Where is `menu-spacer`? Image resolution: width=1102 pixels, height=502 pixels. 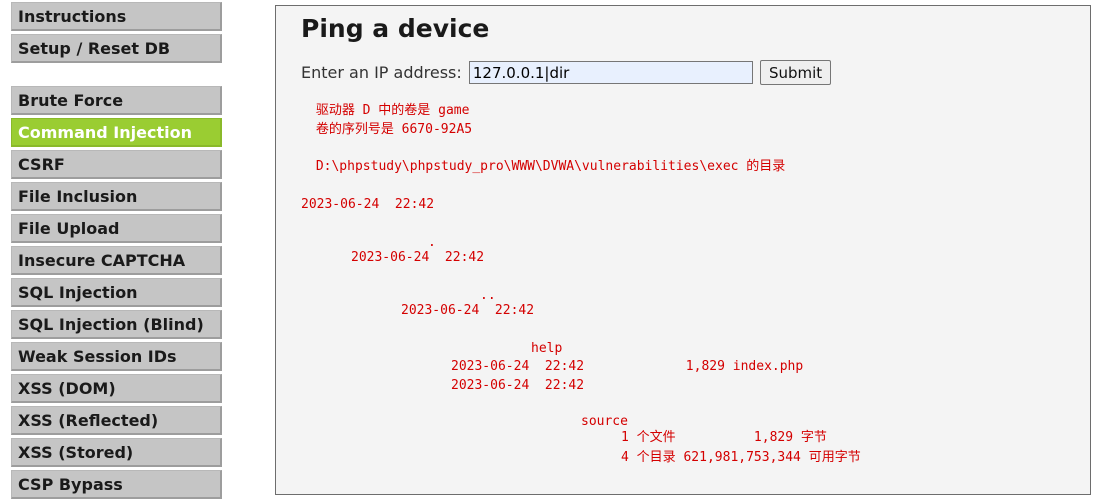
menu-spacer is located at coordinates (116, 76).